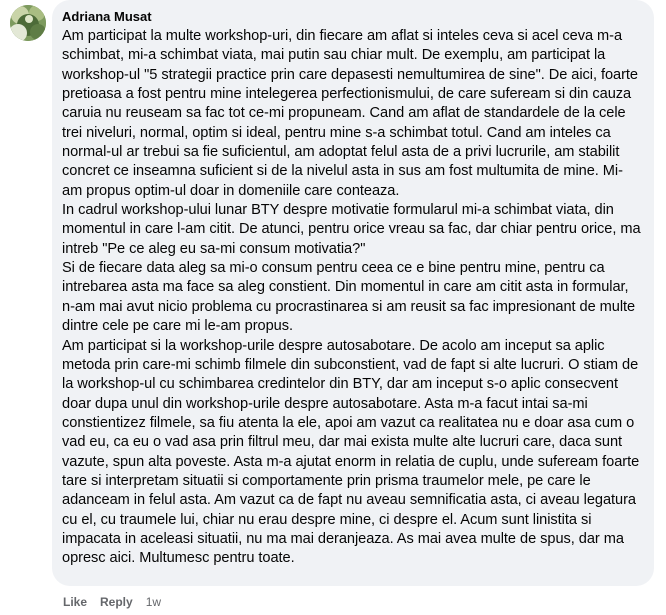 This screenshot has height=615, width=666. What do you see at coordinates (75, 602) in the screenshot?
I see `like-button: Like` at bounding box center [75, 602].